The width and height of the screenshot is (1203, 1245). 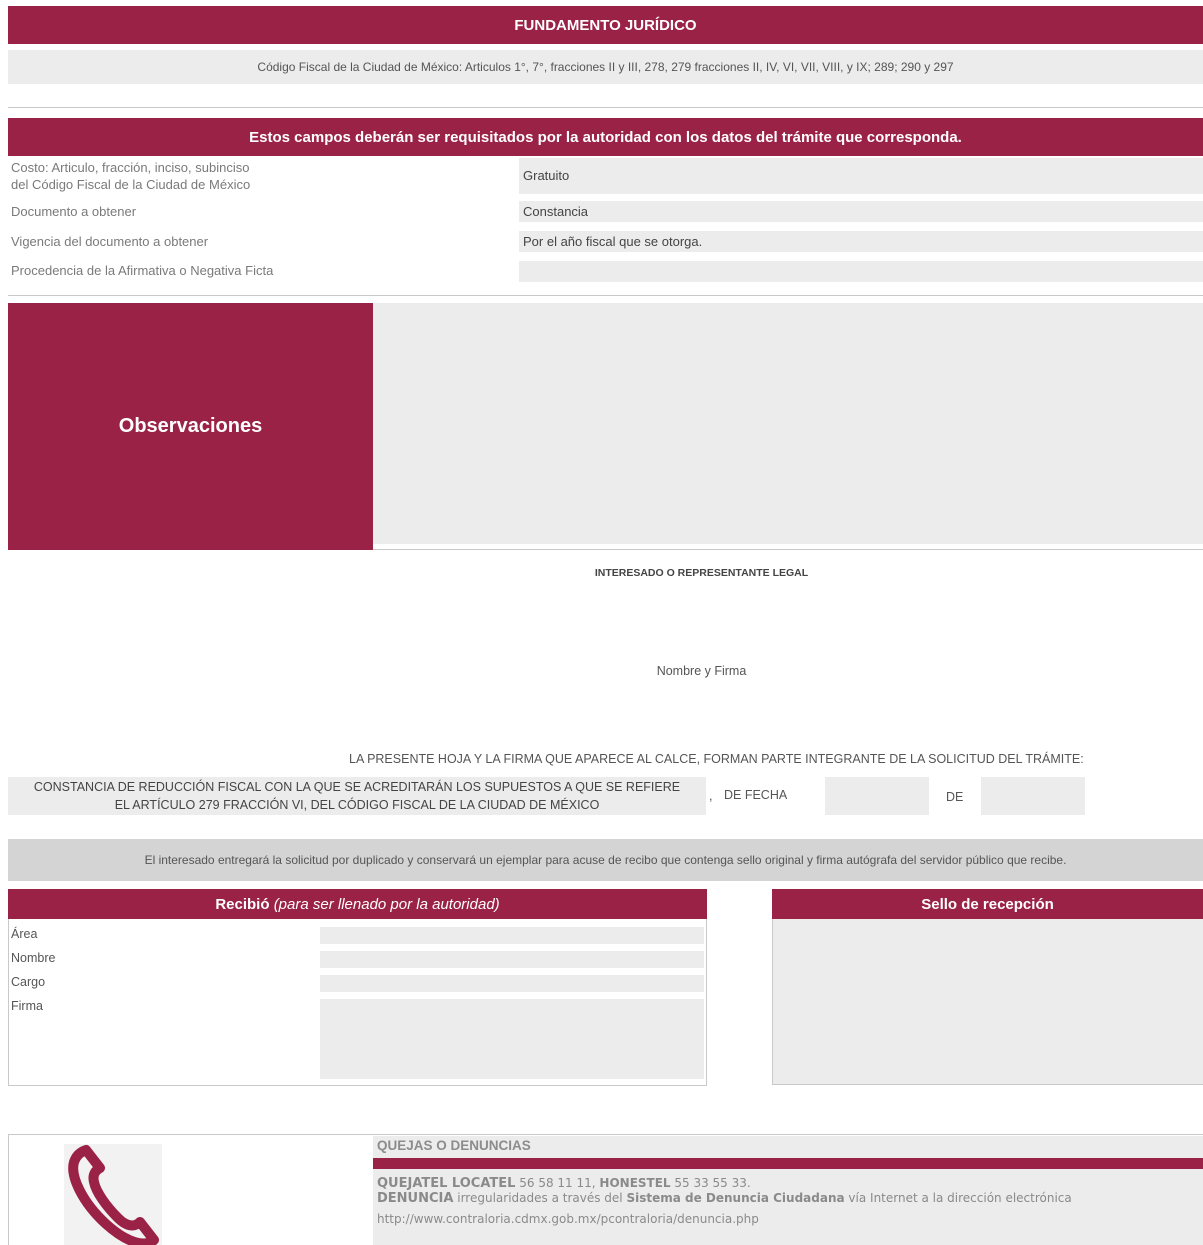 I want to click on de-label-text: DE, so click(x=955, y=797).